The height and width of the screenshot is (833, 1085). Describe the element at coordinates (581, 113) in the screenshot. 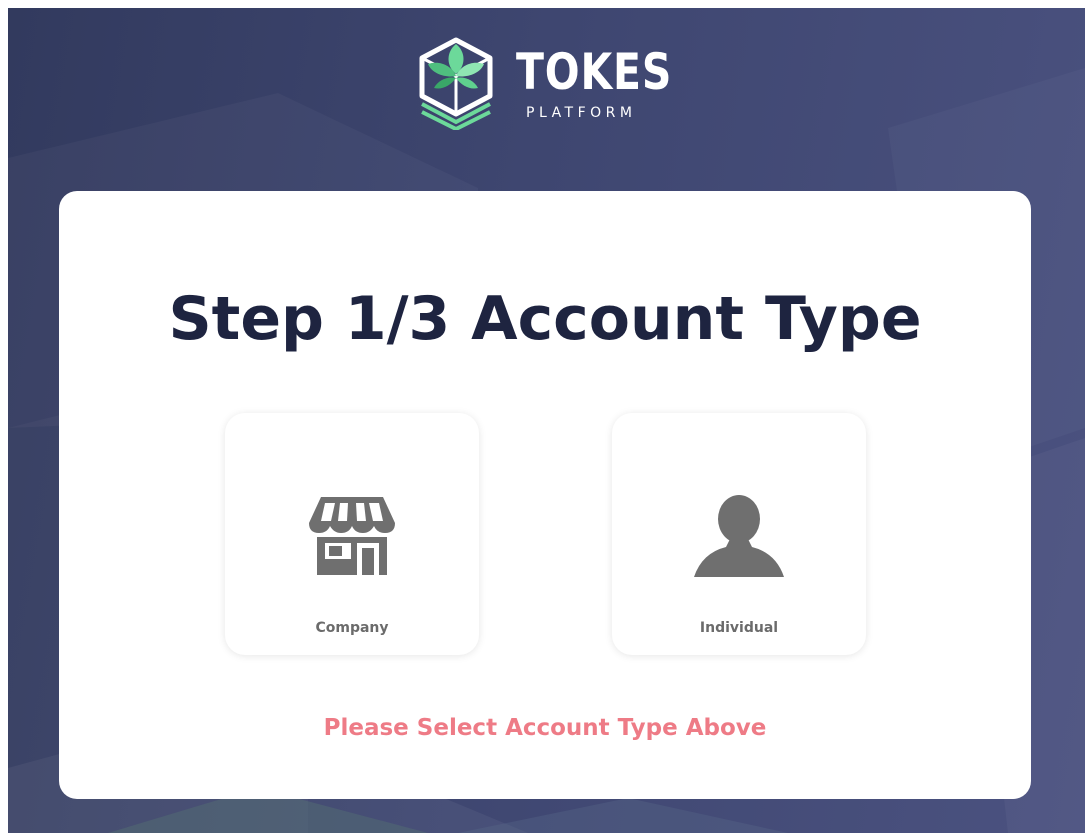

I see `brand-tagline: PLATFORM` at that location.